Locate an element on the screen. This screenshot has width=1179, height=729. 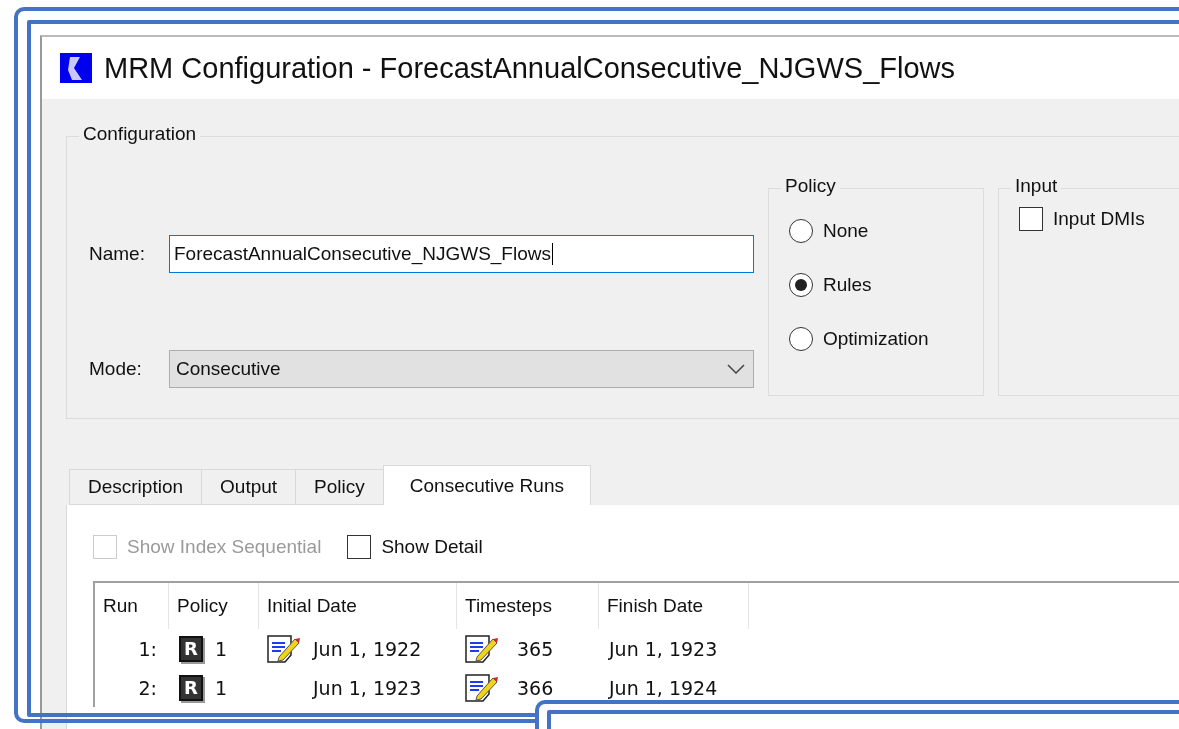
tab: Policy is located at coordinates (339, 487).